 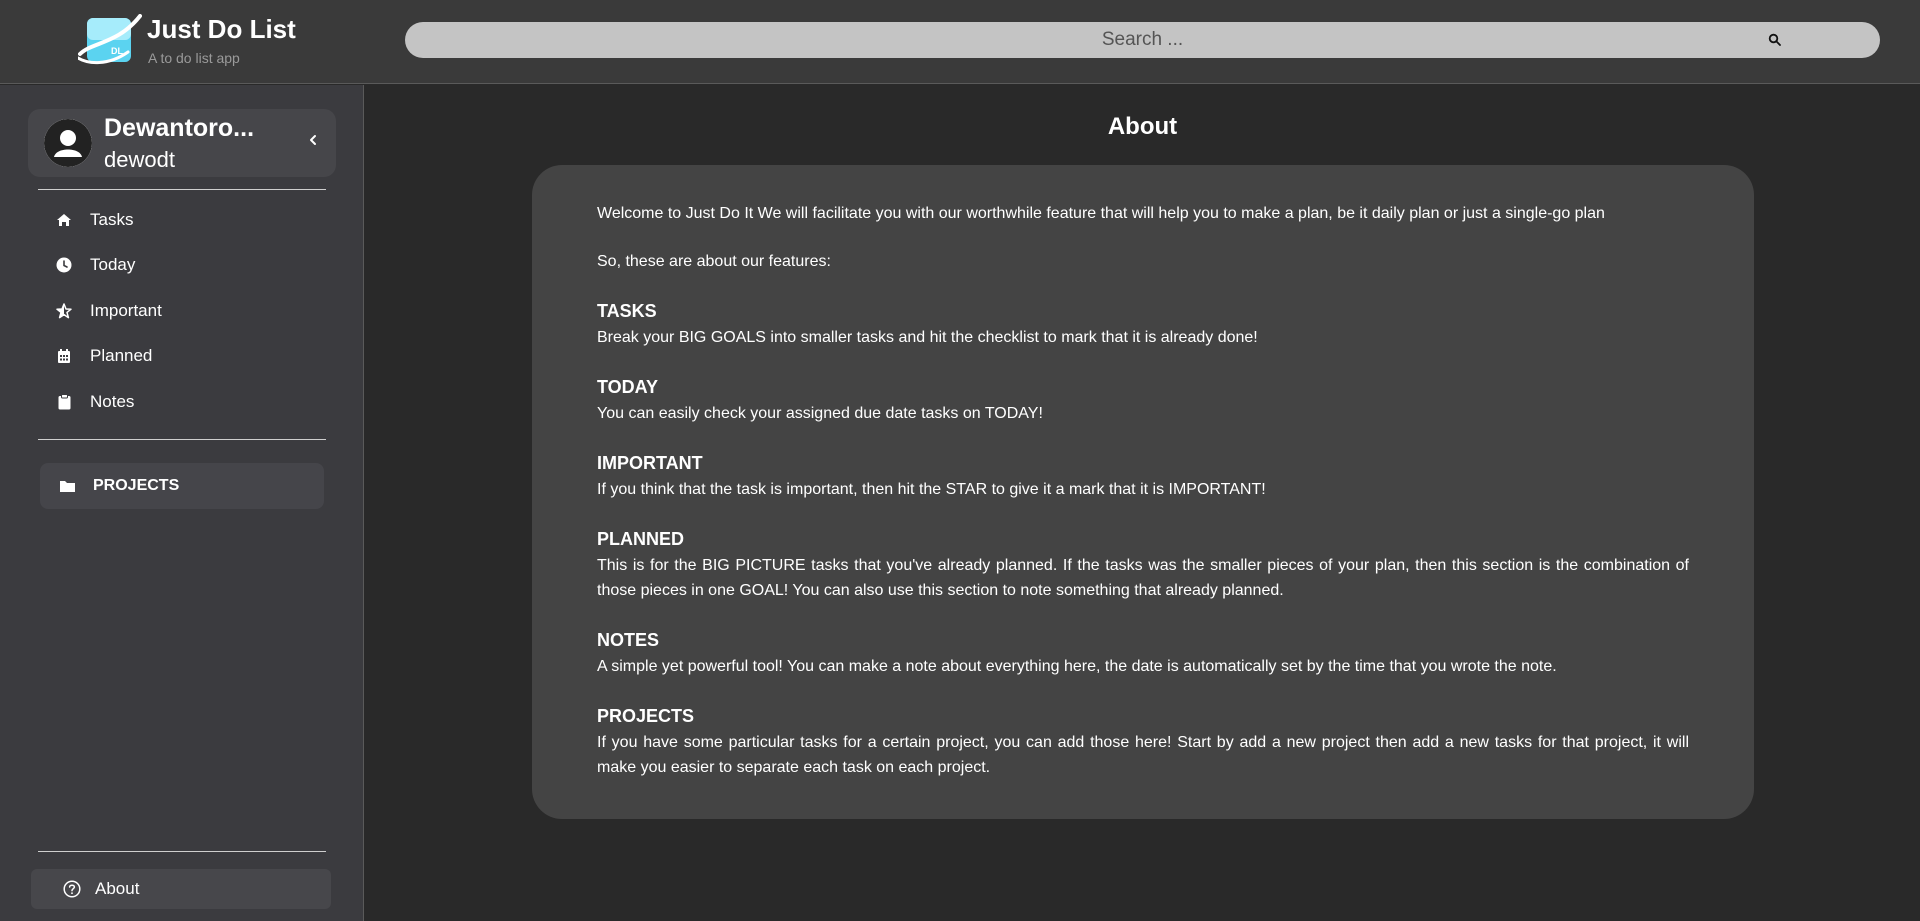 I want to click on collapse-sidebar-button, so click(x=313, y=142).